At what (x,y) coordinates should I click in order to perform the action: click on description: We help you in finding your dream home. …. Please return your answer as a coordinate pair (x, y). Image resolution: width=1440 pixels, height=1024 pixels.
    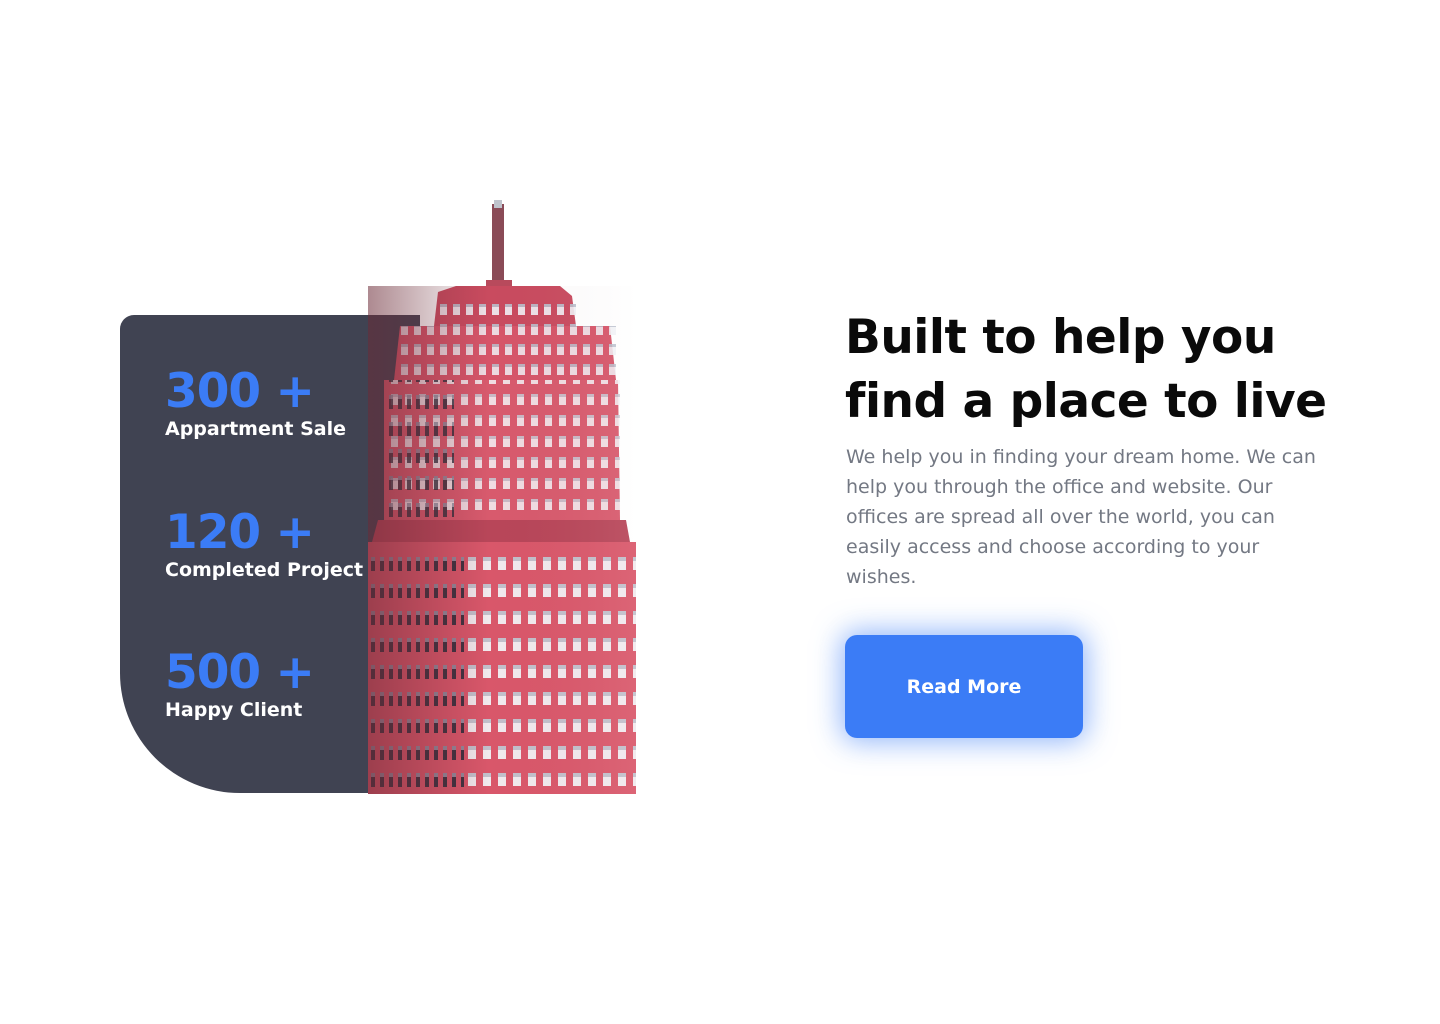
    Looking at the image, I should click on (1081, 517).